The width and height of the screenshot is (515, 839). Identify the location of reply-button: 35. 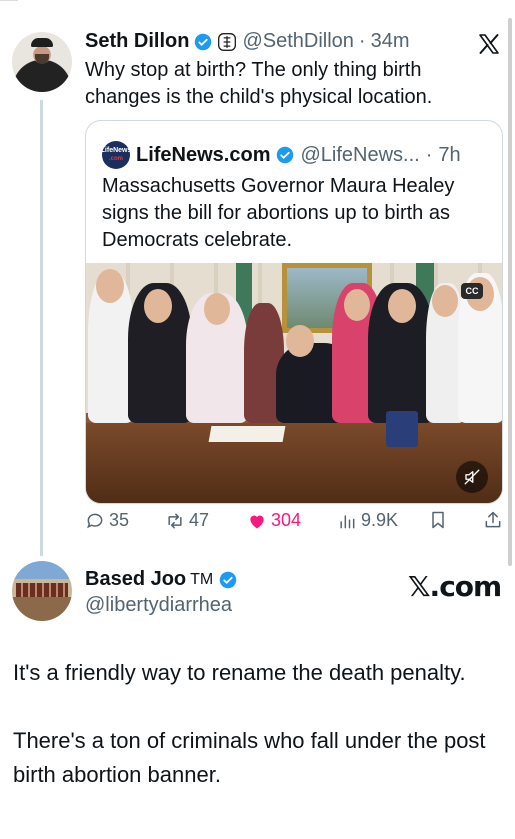
(107, 520).